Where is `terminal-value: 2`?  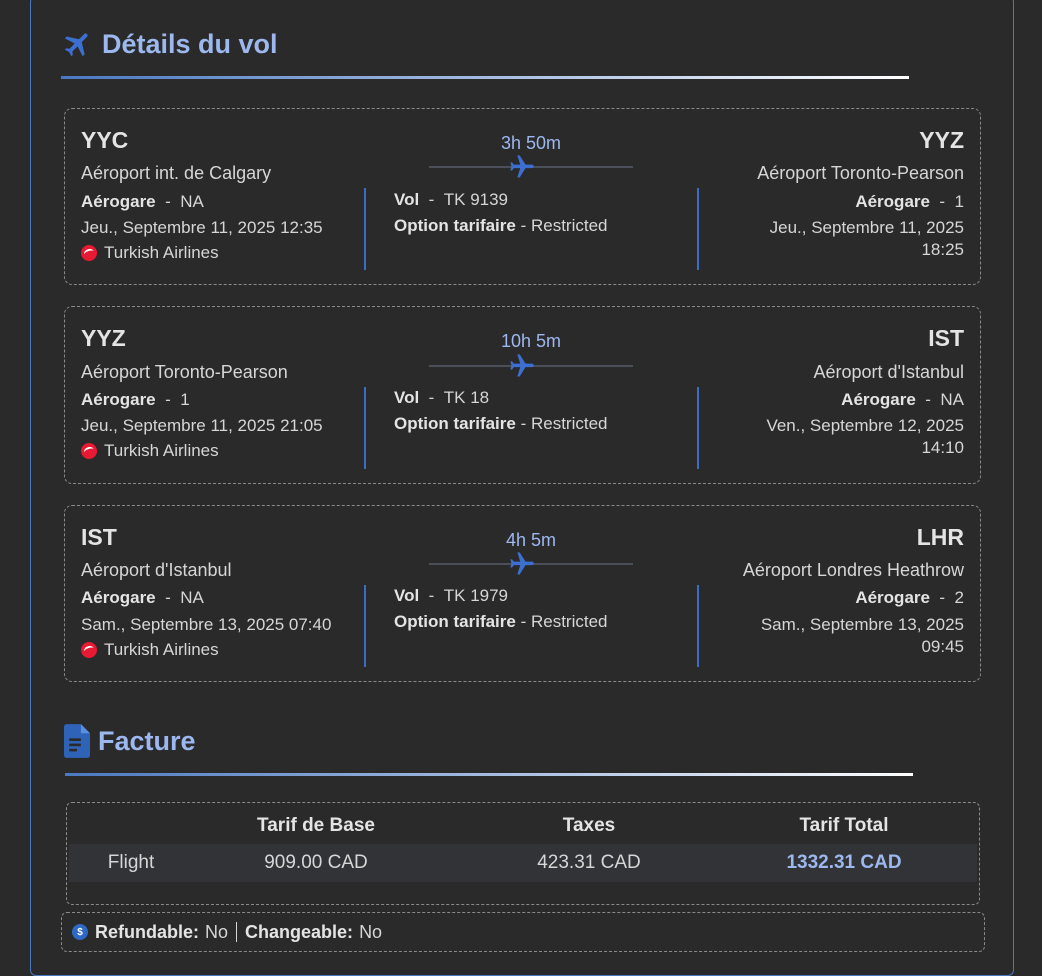
terminal-value: 2 is located at coordinates (959, 597).